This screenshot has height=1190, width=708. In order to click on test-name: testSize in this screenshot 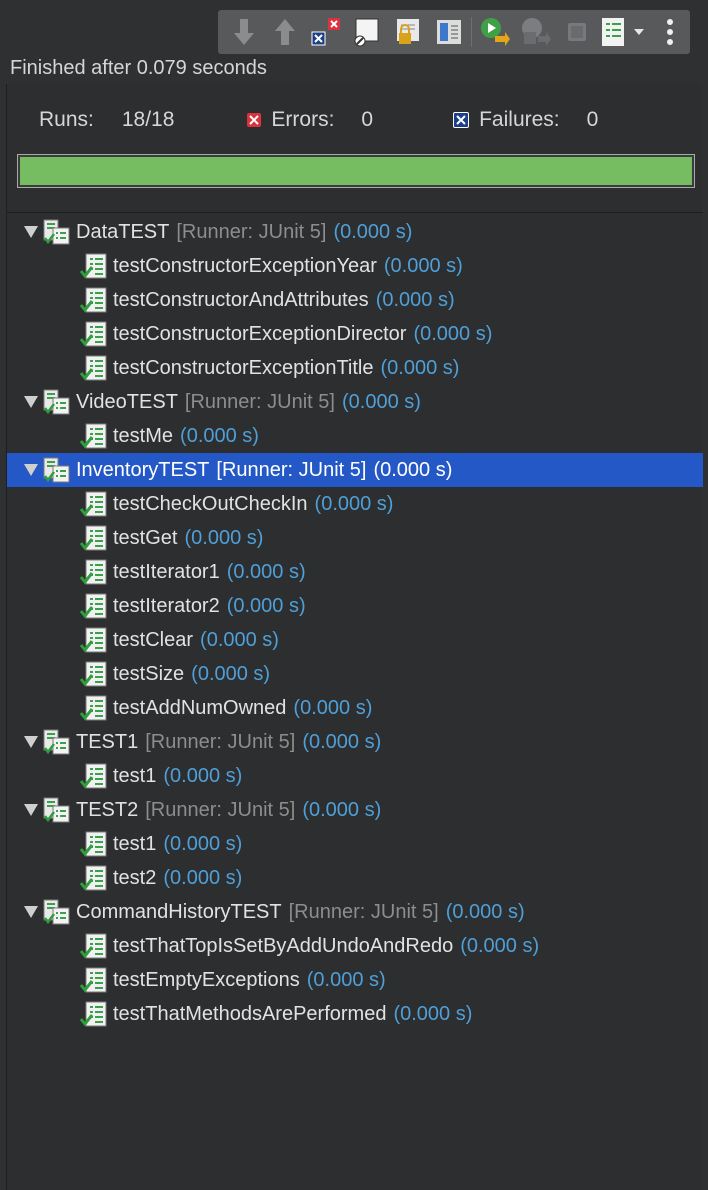, I will do `click(149, 673)`.